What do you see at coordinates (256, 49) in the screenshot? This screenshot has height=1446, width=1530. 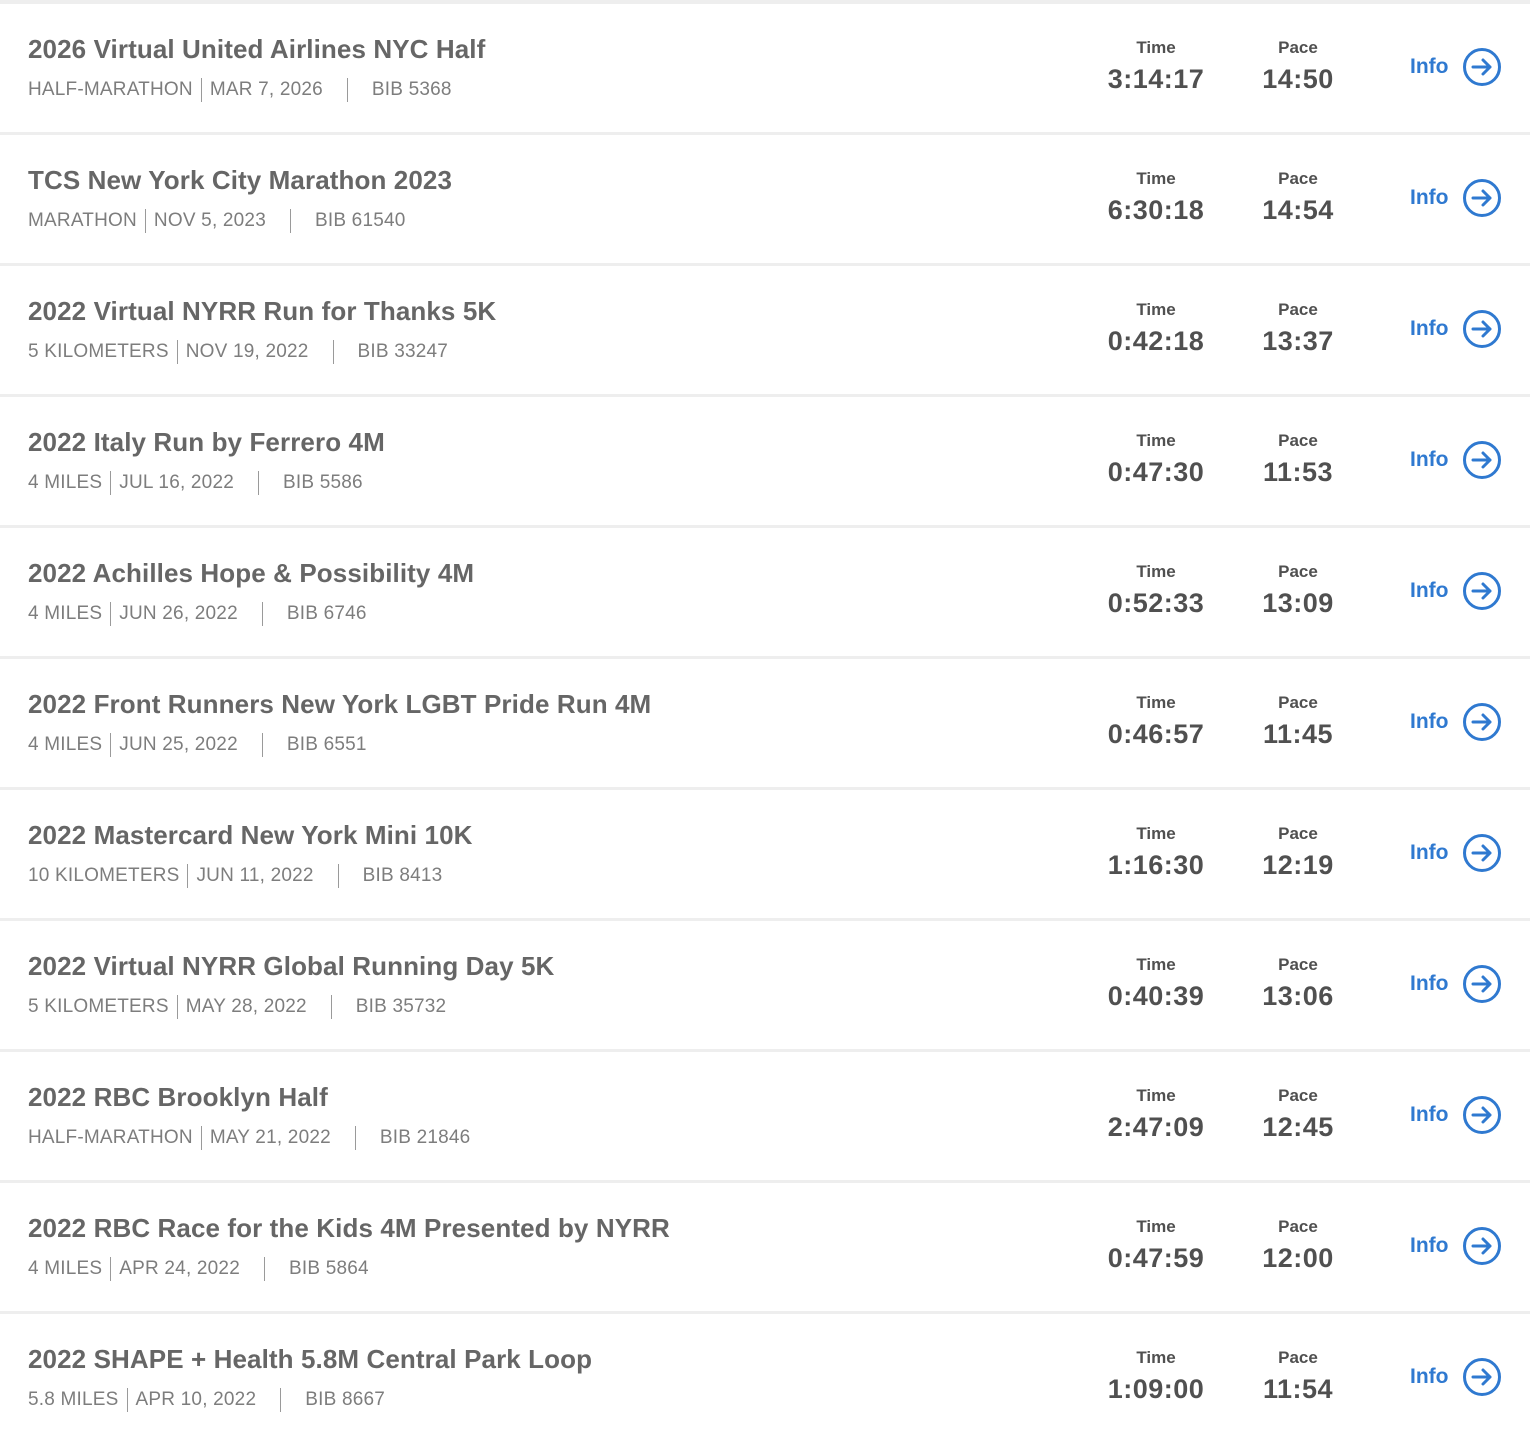 I see `race-title: 2026 Virtual United Airlines NYC Half` at bounding box center [256, 49].